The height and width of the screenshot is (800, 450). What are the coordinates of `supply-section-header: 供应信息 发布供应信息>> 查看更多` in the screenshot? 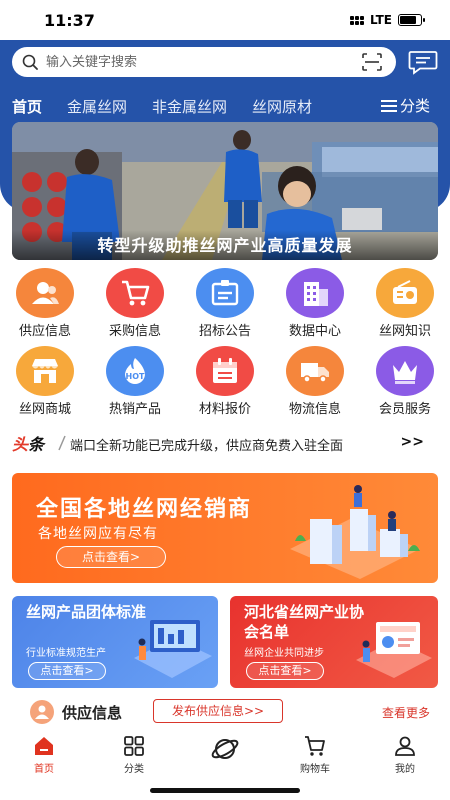 It's located at (225, 712).